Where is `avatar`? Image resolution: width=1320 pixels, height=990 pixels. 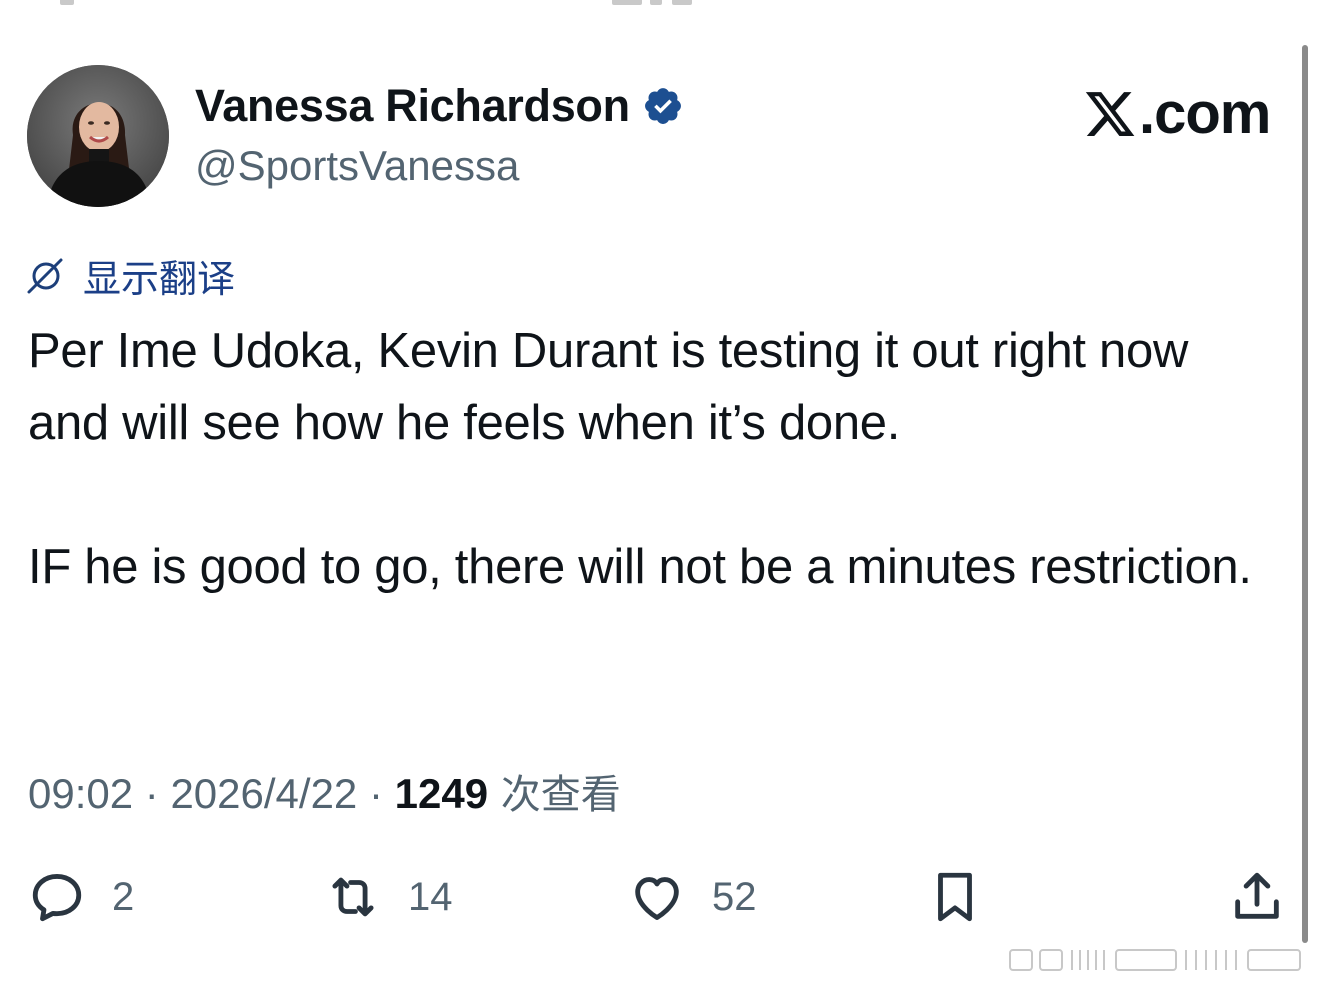
avatar is located at coordinates (98, 136).